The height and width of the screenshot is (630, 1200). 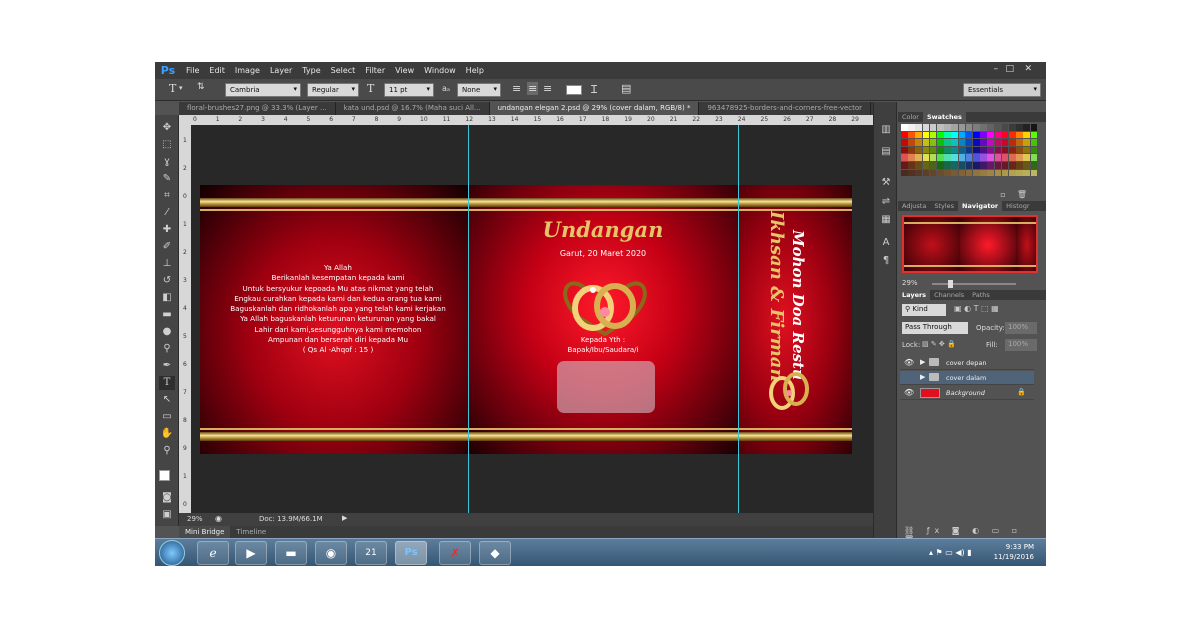 What do you see at coordinates (167, 434) in the screenshot?
I see `hand-tool-icon: ✋` at bounding box center [167, 434].